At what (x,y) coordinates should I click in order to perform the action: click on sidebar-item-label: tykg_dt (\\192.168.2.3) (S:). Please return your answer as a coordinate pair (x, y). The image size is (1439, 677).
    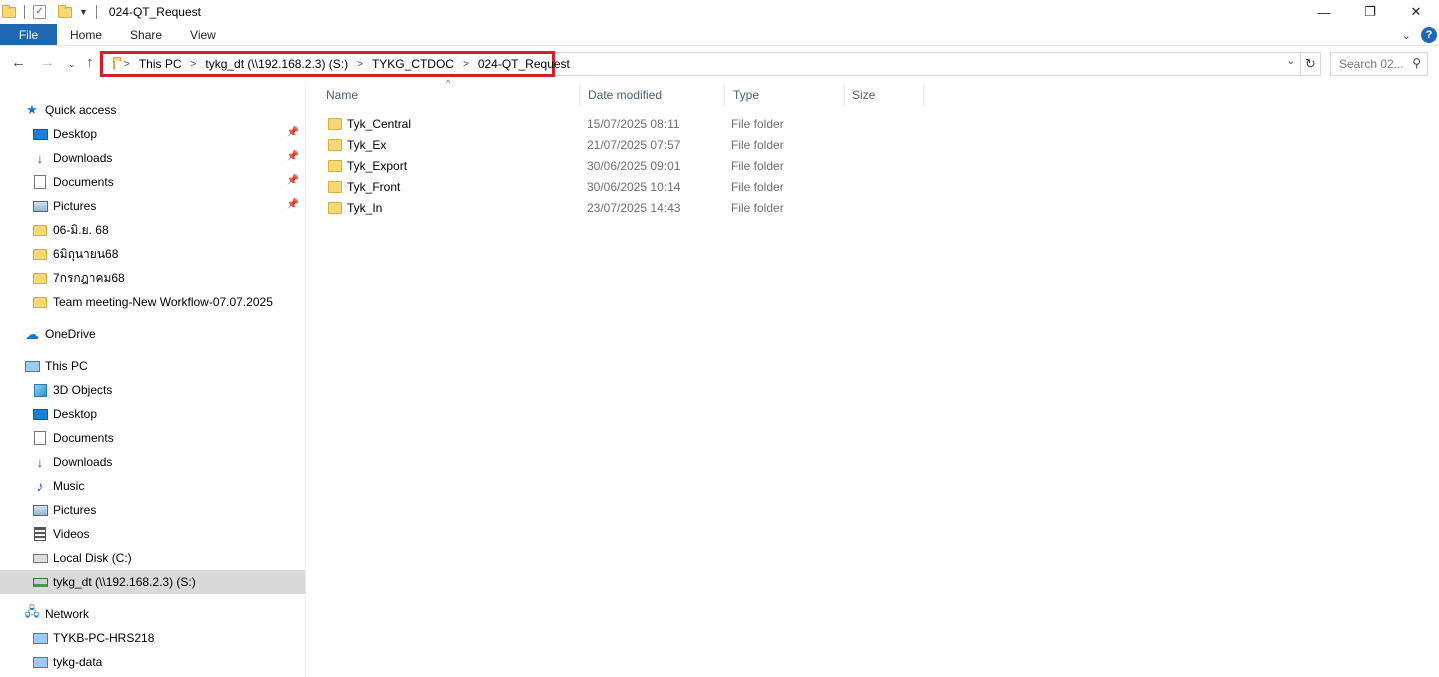
    Looking at the image, I should click on (124, 582).